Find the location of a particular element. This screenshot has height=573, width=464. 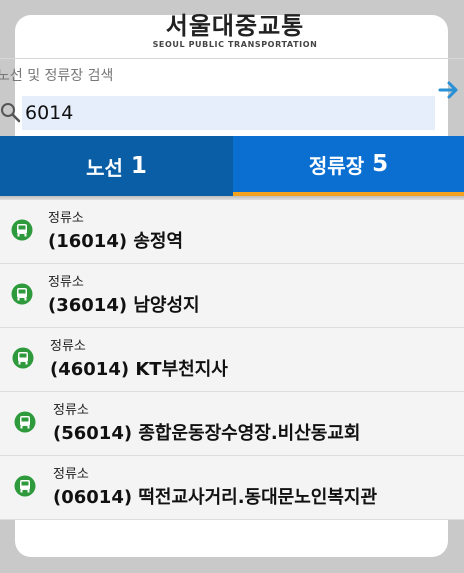

station-name: (06014) 떡전교사거리.동대문노인복지관 is located at coordinates (215, 497).